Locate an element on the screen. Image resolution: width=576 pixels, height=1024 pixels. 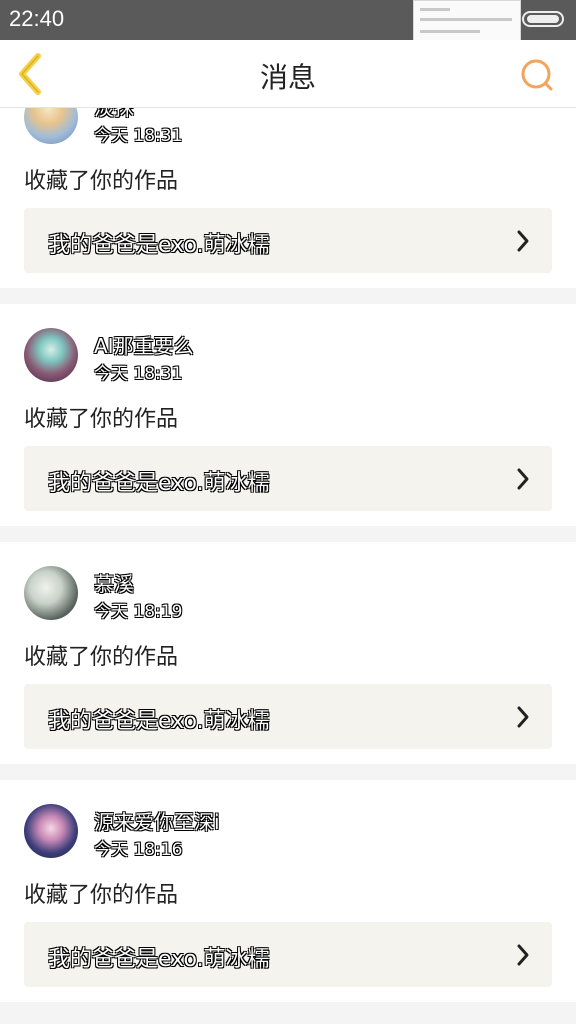
user-name: 淡抹 is located at coordinates (114, 114).